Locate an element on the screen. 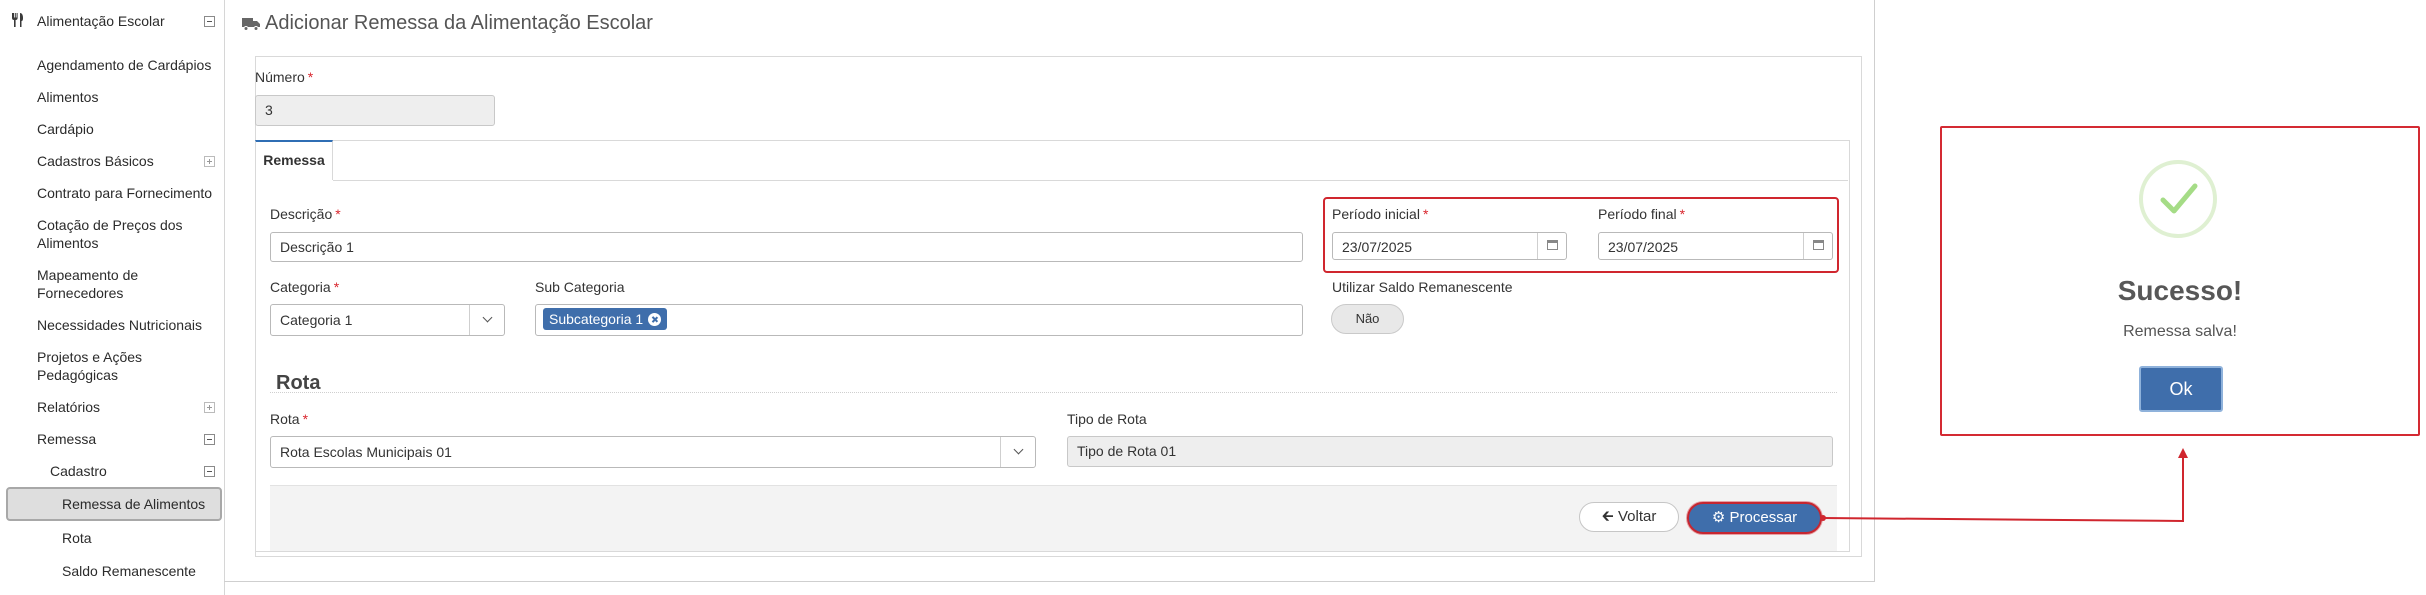 This screenshot has height=595, width=2426. success-message: Remessa salva! is located at coordinates (2180, 331).